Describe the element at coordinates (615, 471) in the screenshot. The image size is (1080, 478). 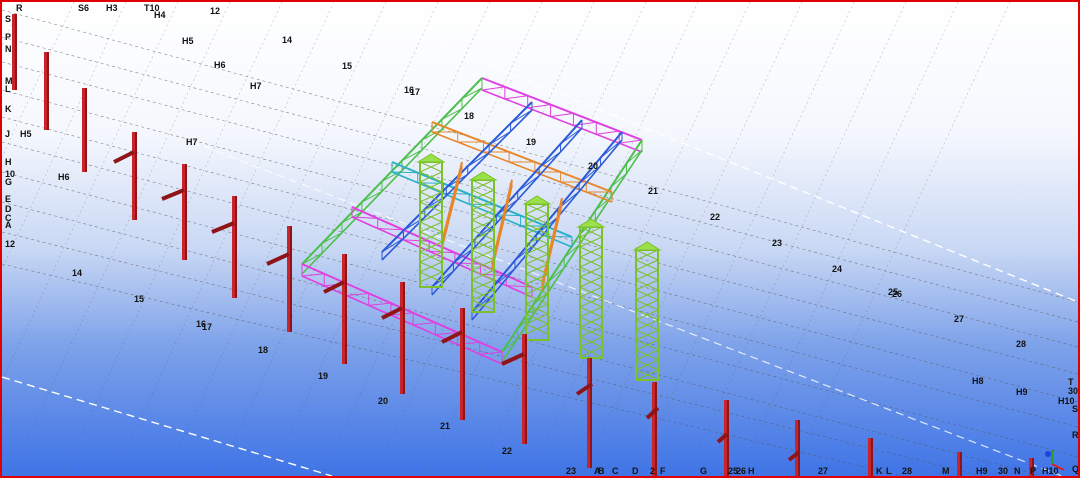
I see `grid-label: C` at that location.